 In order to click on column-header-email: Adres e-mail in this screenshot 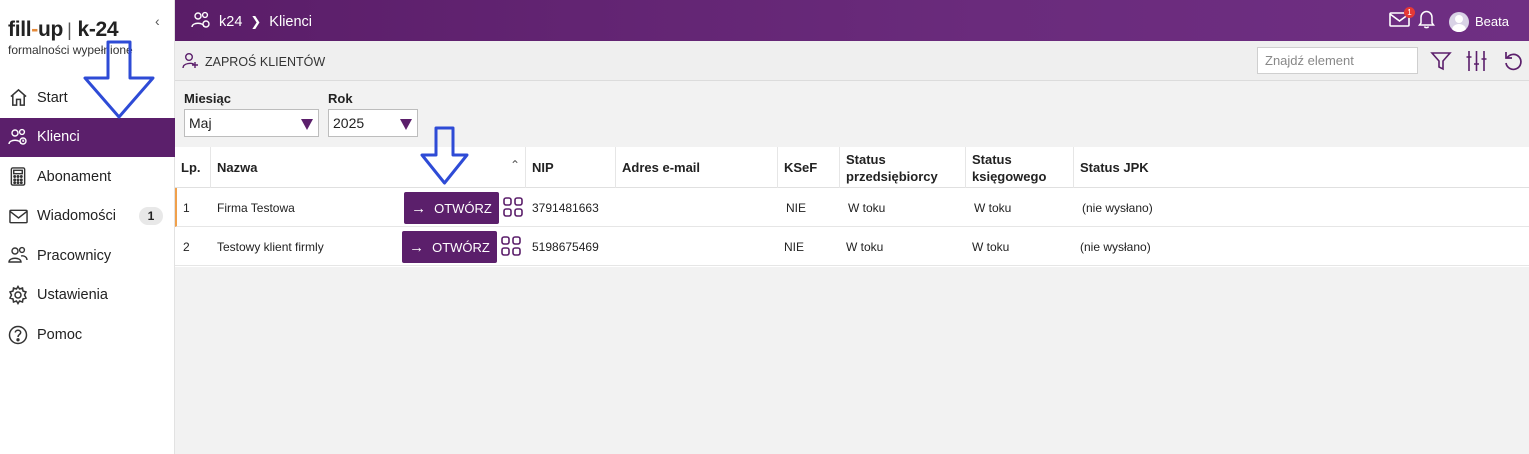, I will do `click(697, 167)`.